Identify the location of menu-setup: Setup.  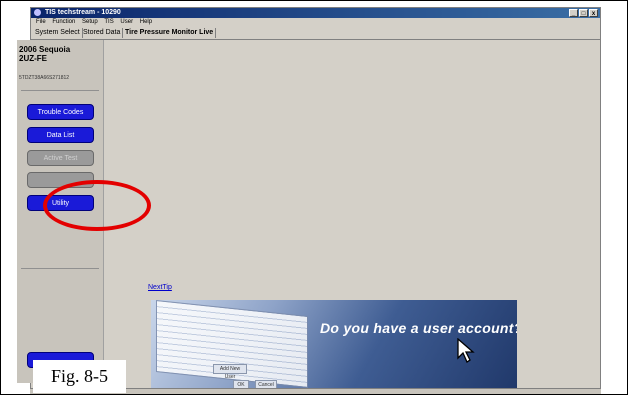
(90, 22).